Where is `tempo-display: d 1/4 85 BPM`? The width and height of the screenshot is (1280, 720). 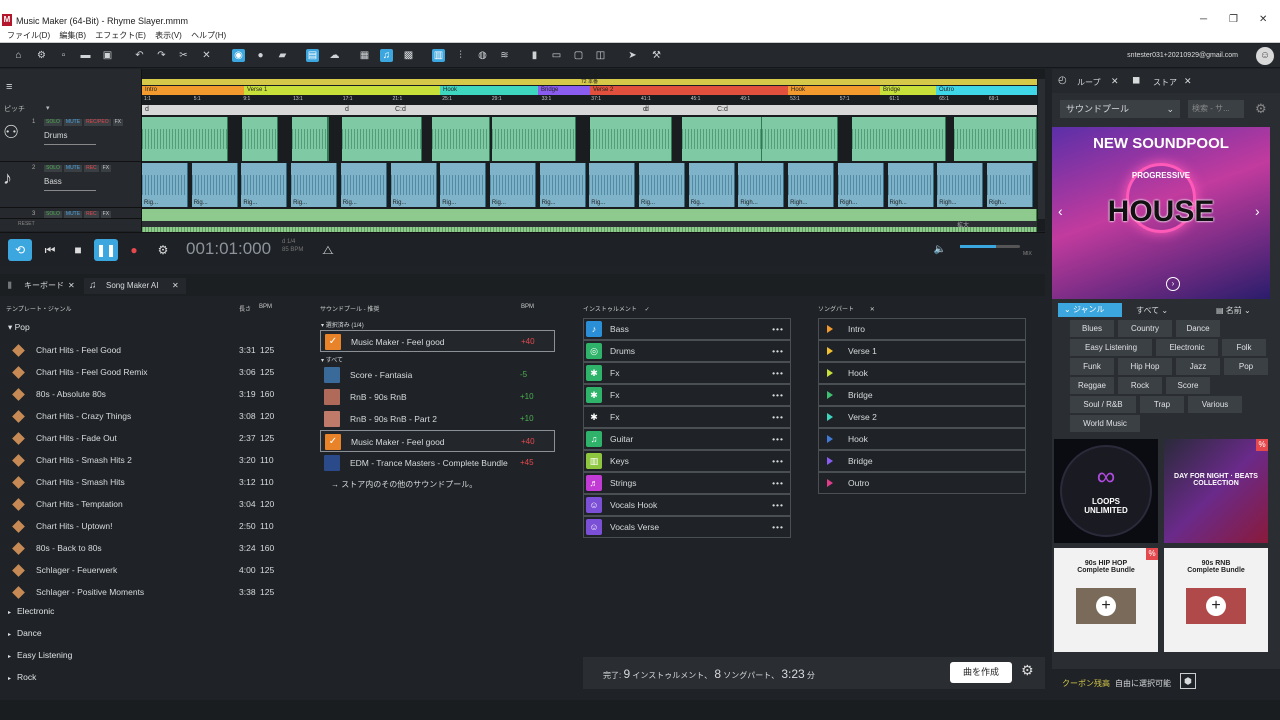 tempo-display: d 1/4 85 BPM is located at coordinates (292, 246).